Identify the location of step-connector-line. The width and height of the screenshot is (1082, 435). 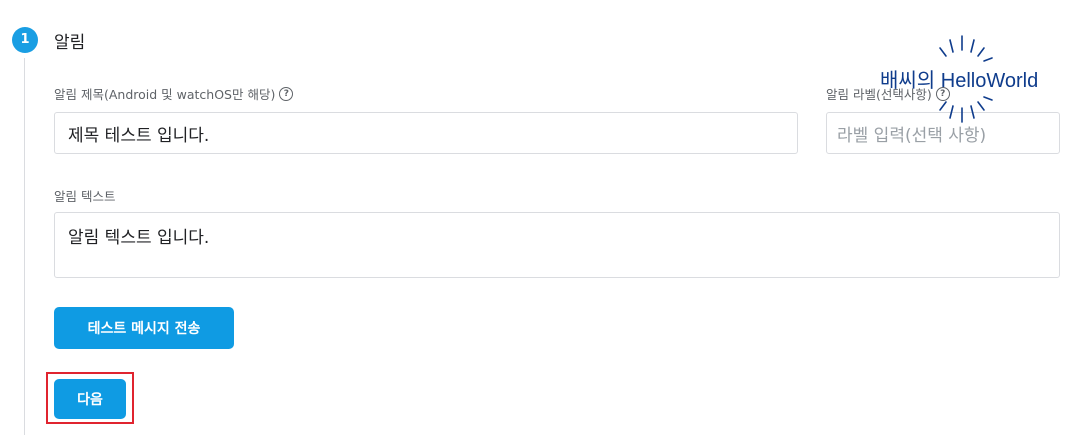
(24, 246).